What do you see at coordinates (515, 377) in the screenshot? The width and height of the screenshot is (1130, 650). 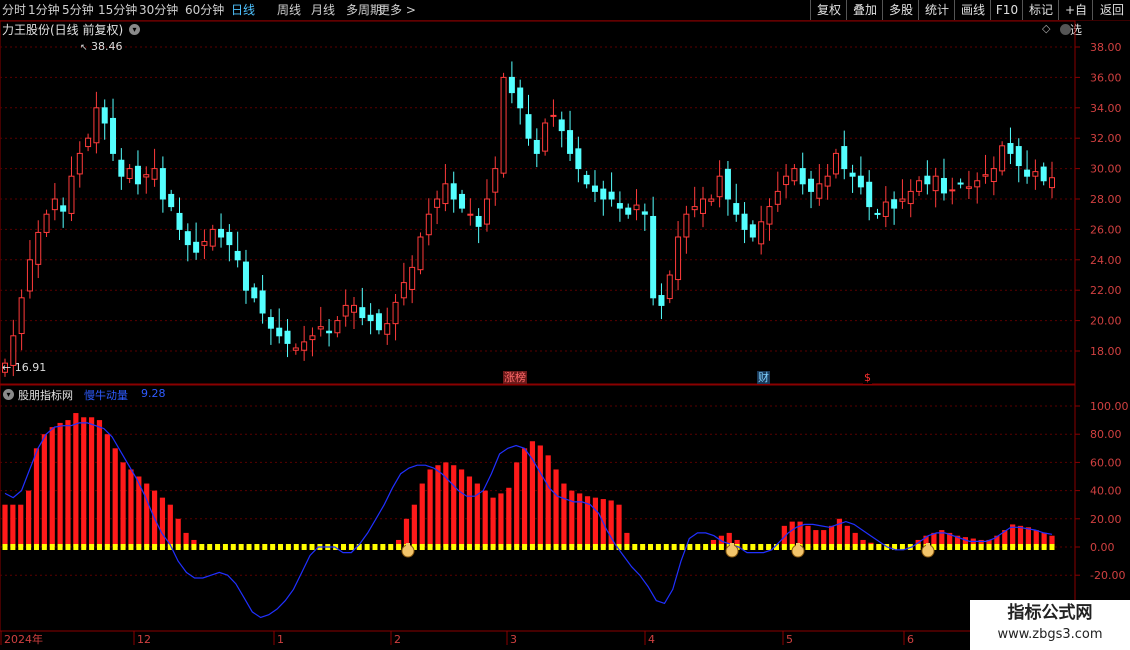 I see `event-marker-0: 涨榜` at bounding box center [515, 377].